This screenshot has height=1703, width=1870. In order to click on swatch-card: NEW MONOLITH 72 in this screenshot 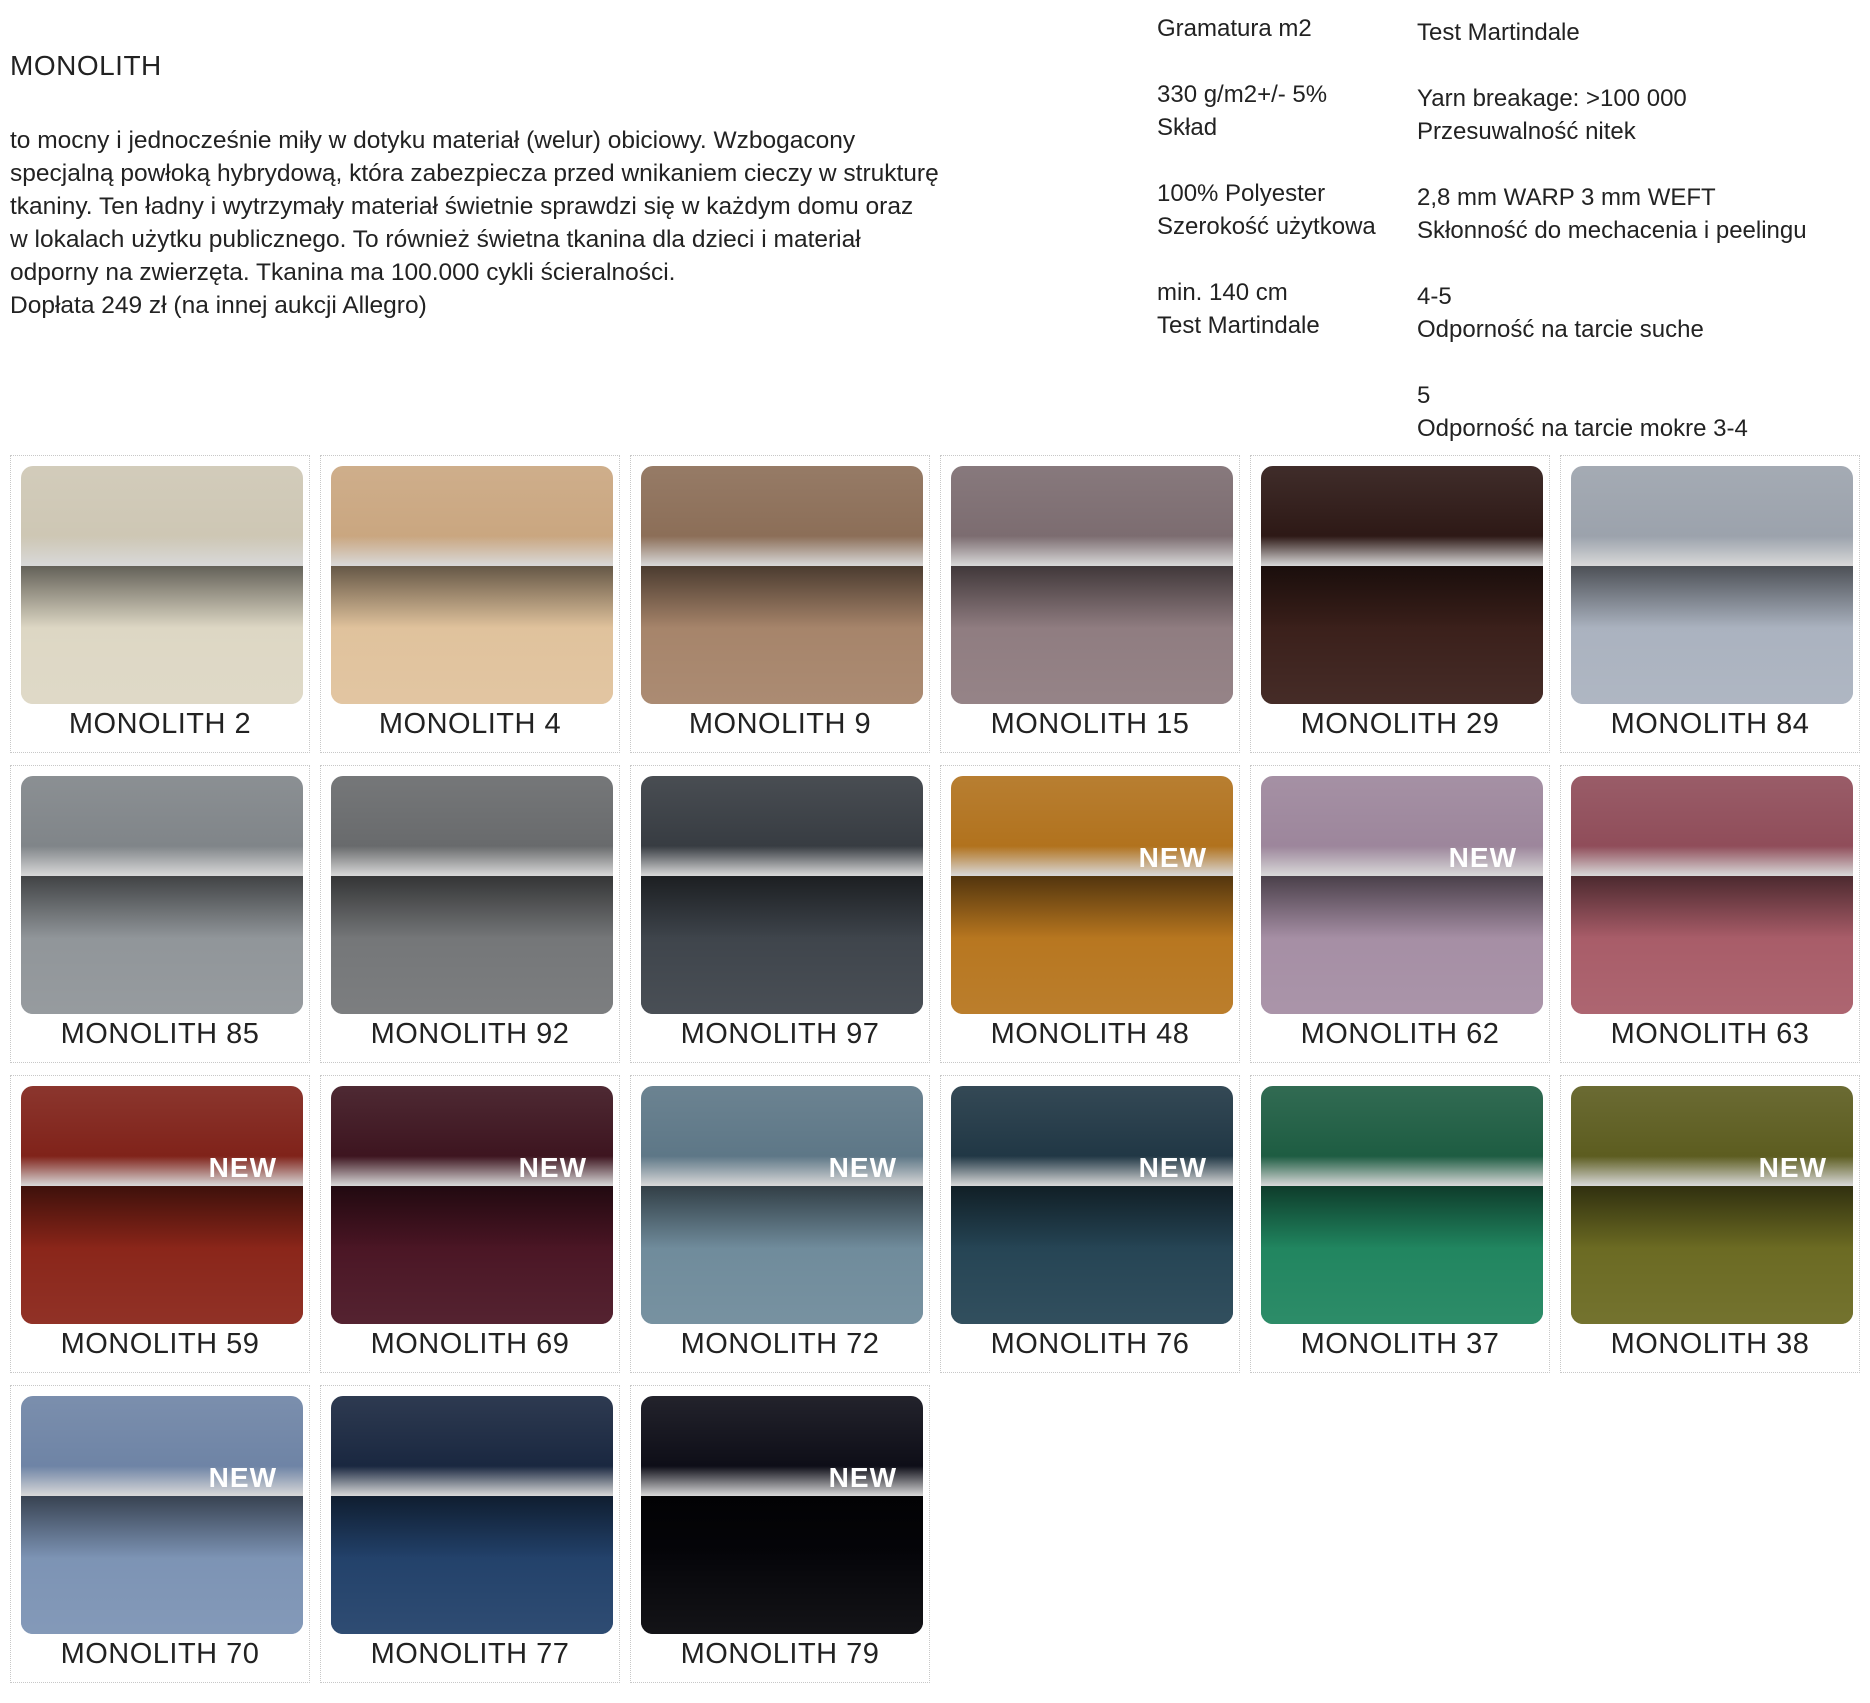, I will do `click(780, 1224)`.